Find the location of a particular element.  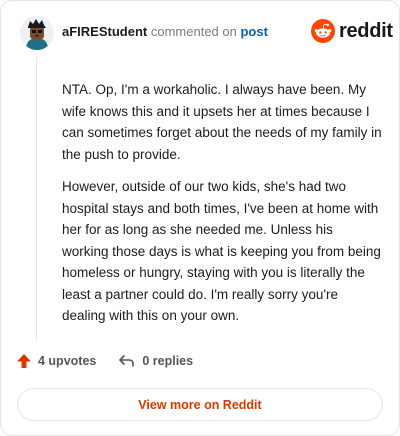

reddit-wordmark: reddit is located at coordinates (366, 30).